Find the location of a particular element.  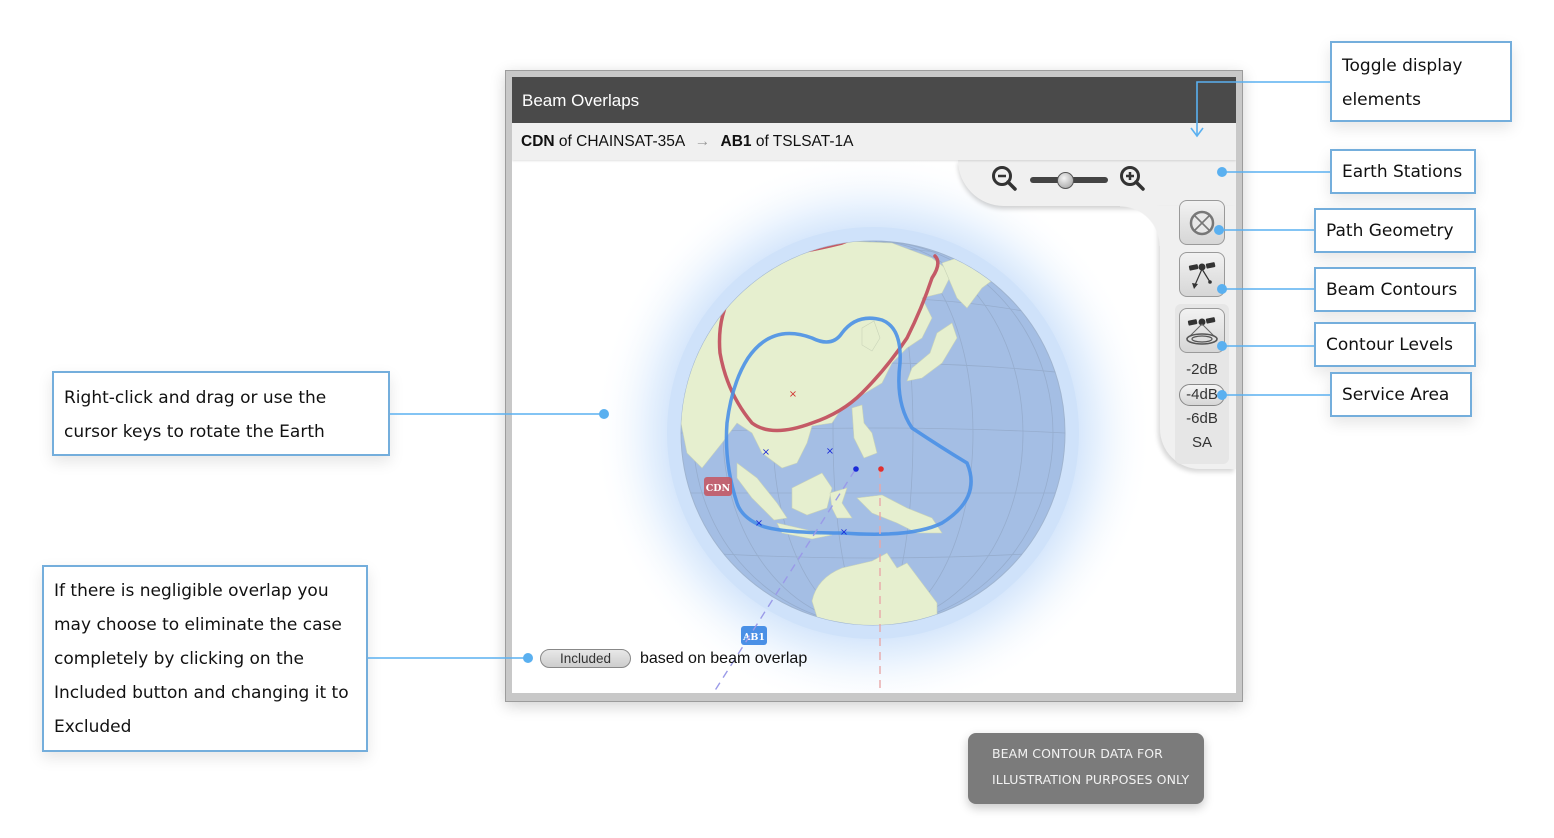

contour-level-2db: -2dB is located at coordinates (1202, 369).